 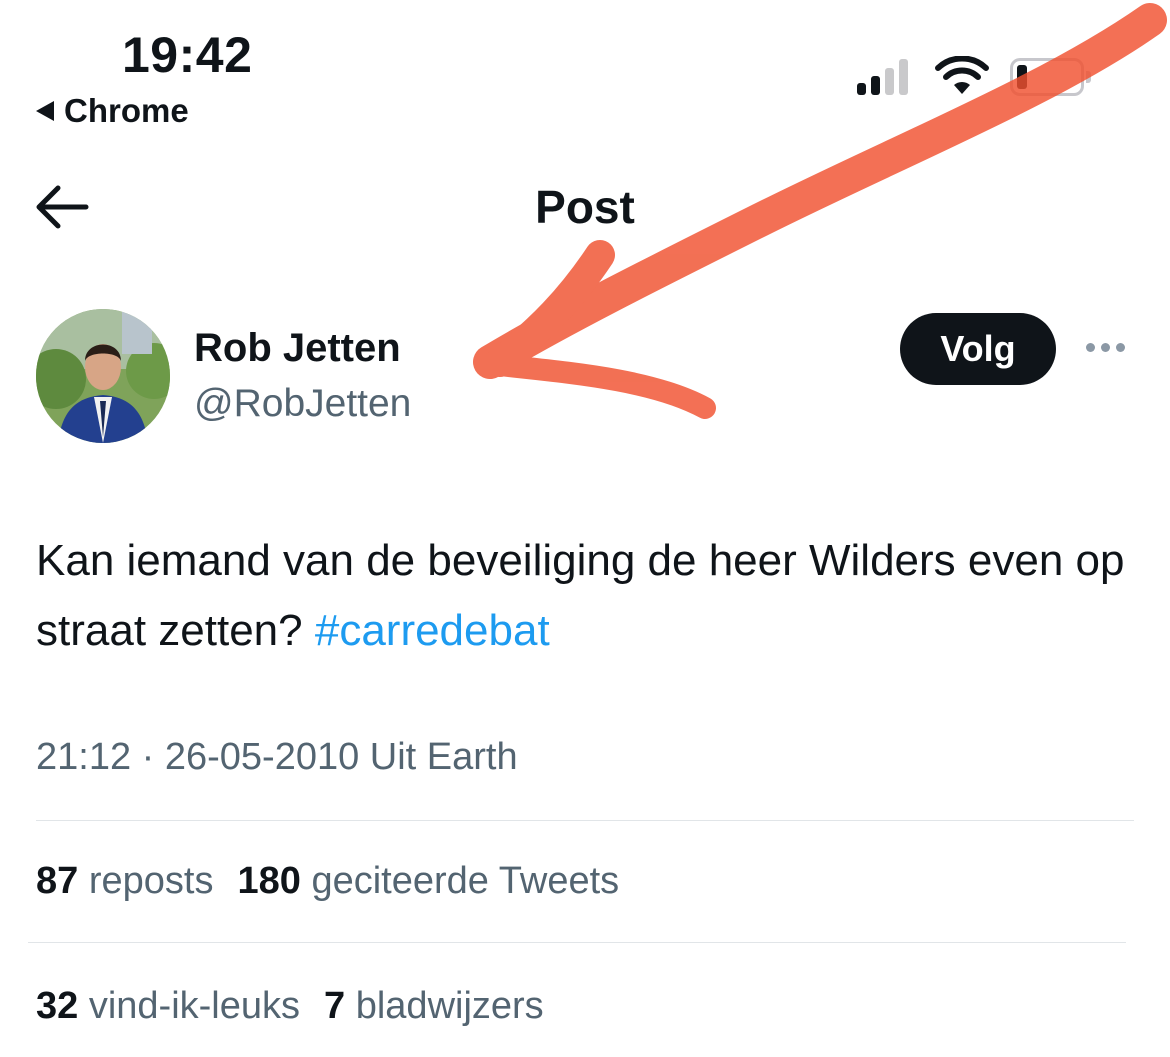 I want to click on back-triangle-icon, so click(x=45, y=111).